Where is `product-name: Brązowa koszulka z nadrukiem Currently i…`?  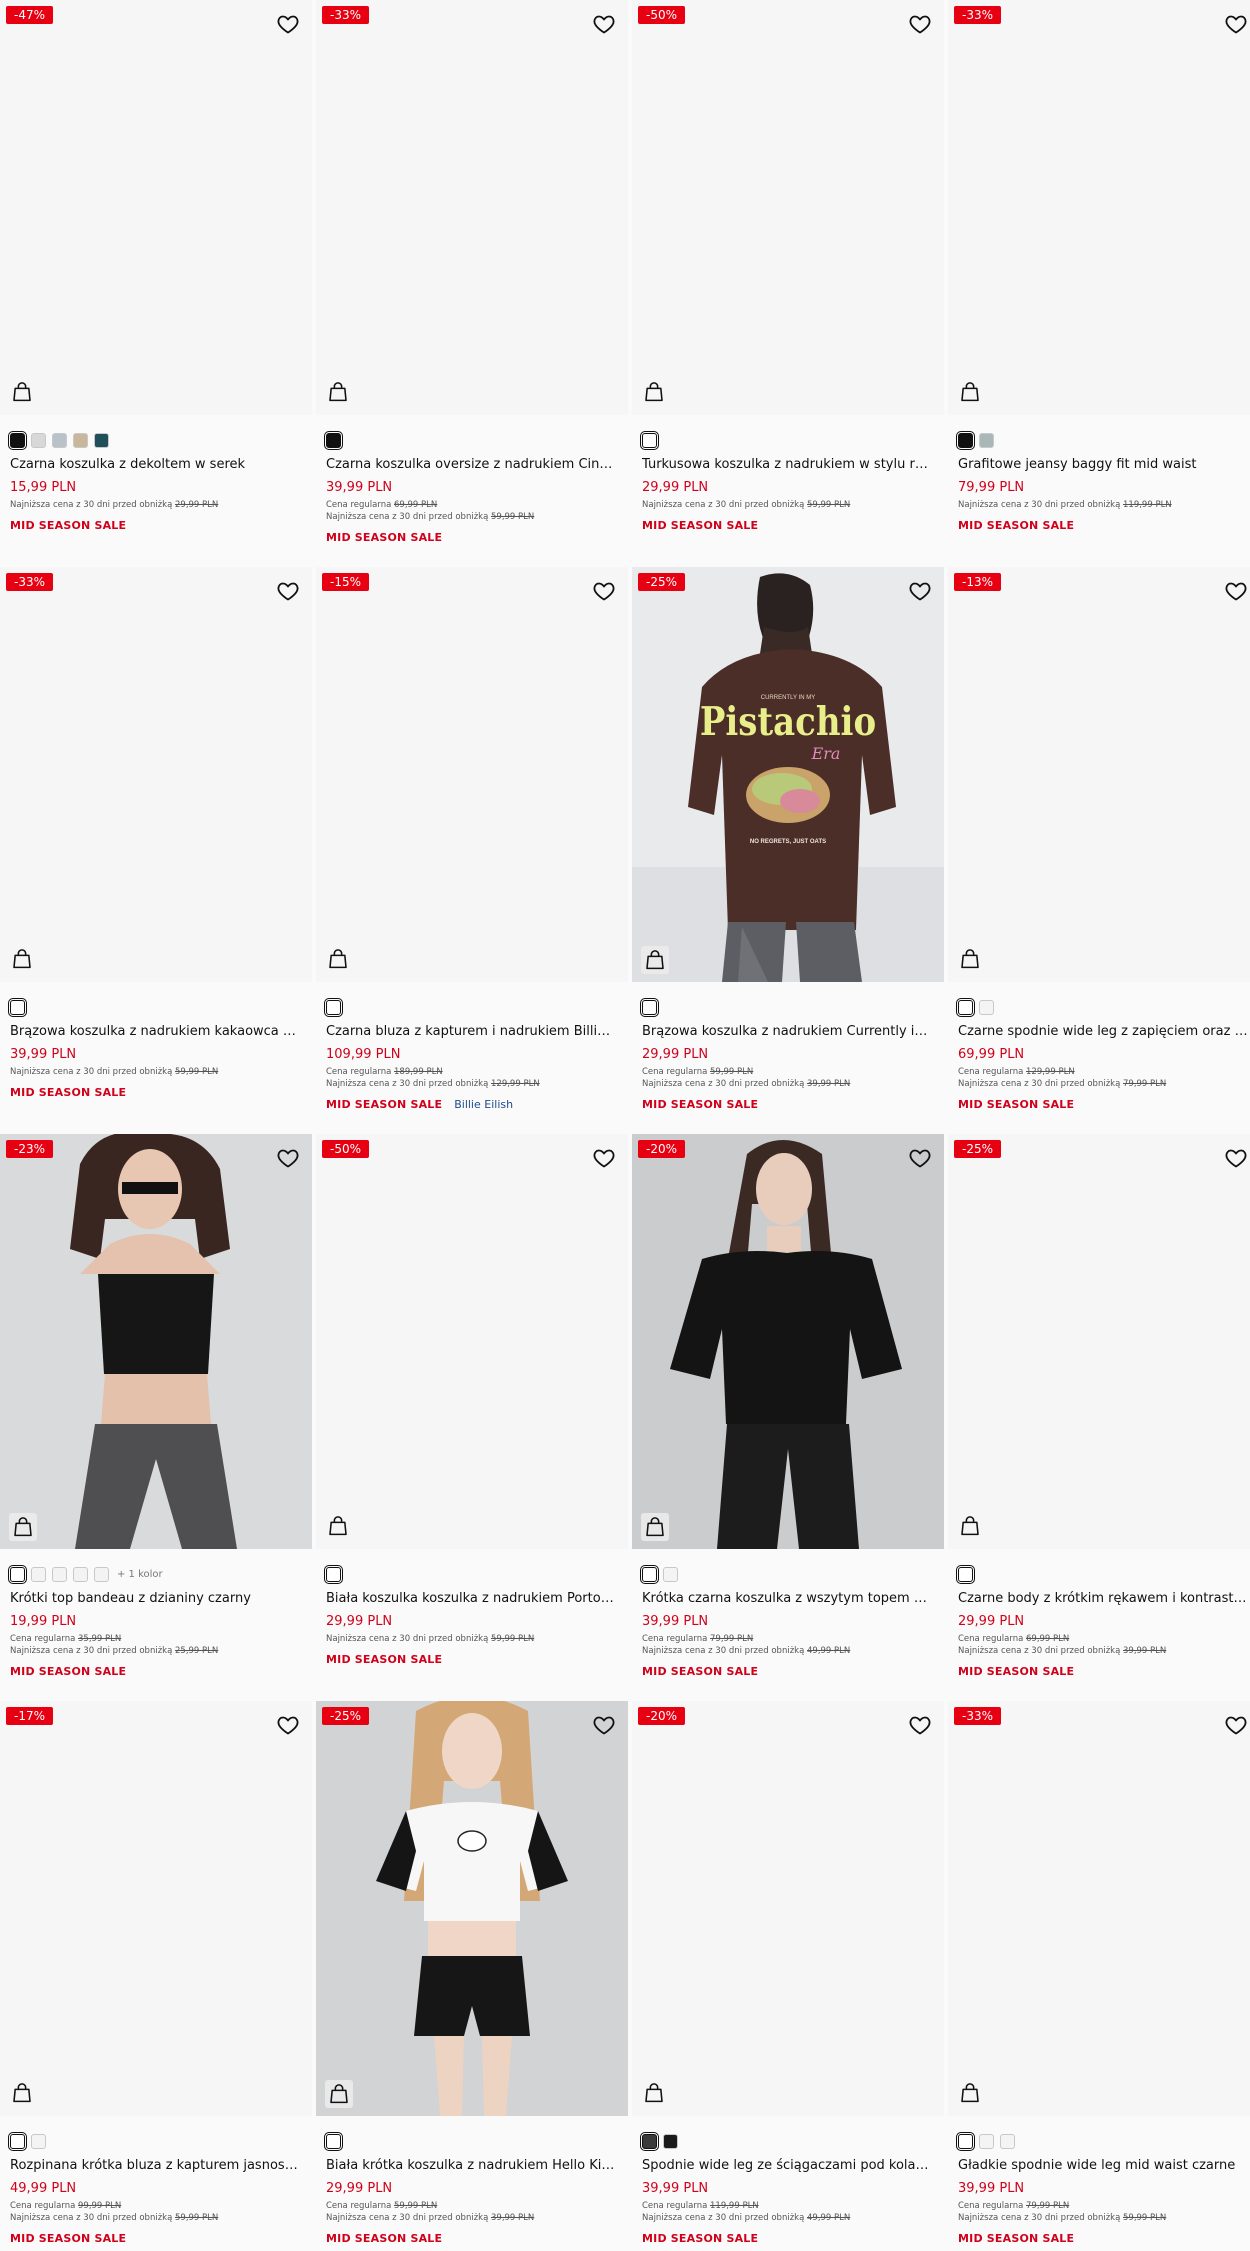 product-name: Brązowa koszulka z nadrukiem Currently i… is located at coordinates (788, 1031).